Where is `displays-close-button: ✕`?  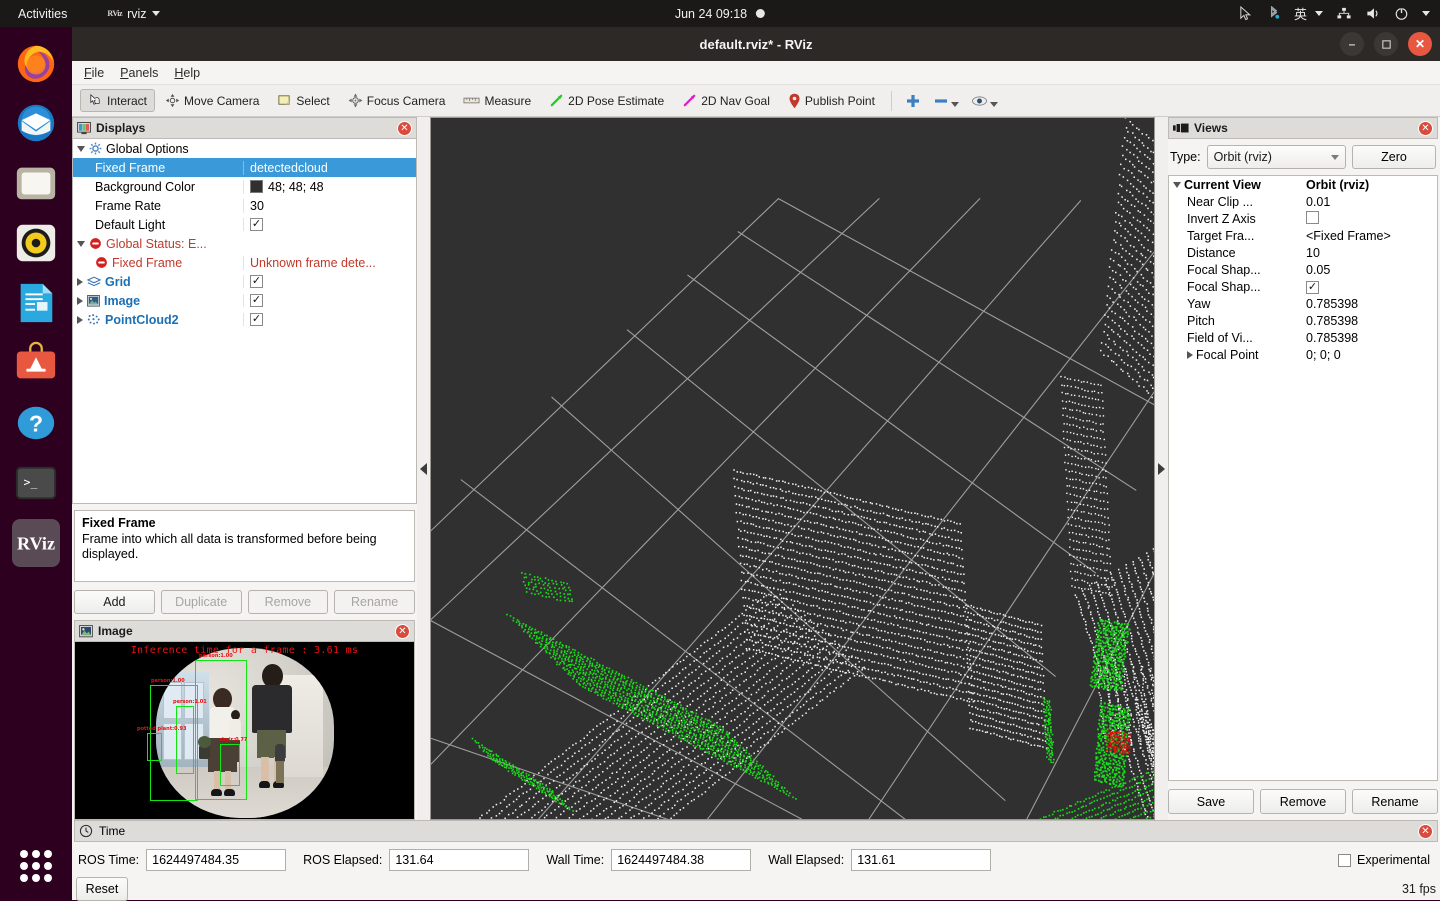 displays-close-button: ✕ is located at coordinates (404, 128).